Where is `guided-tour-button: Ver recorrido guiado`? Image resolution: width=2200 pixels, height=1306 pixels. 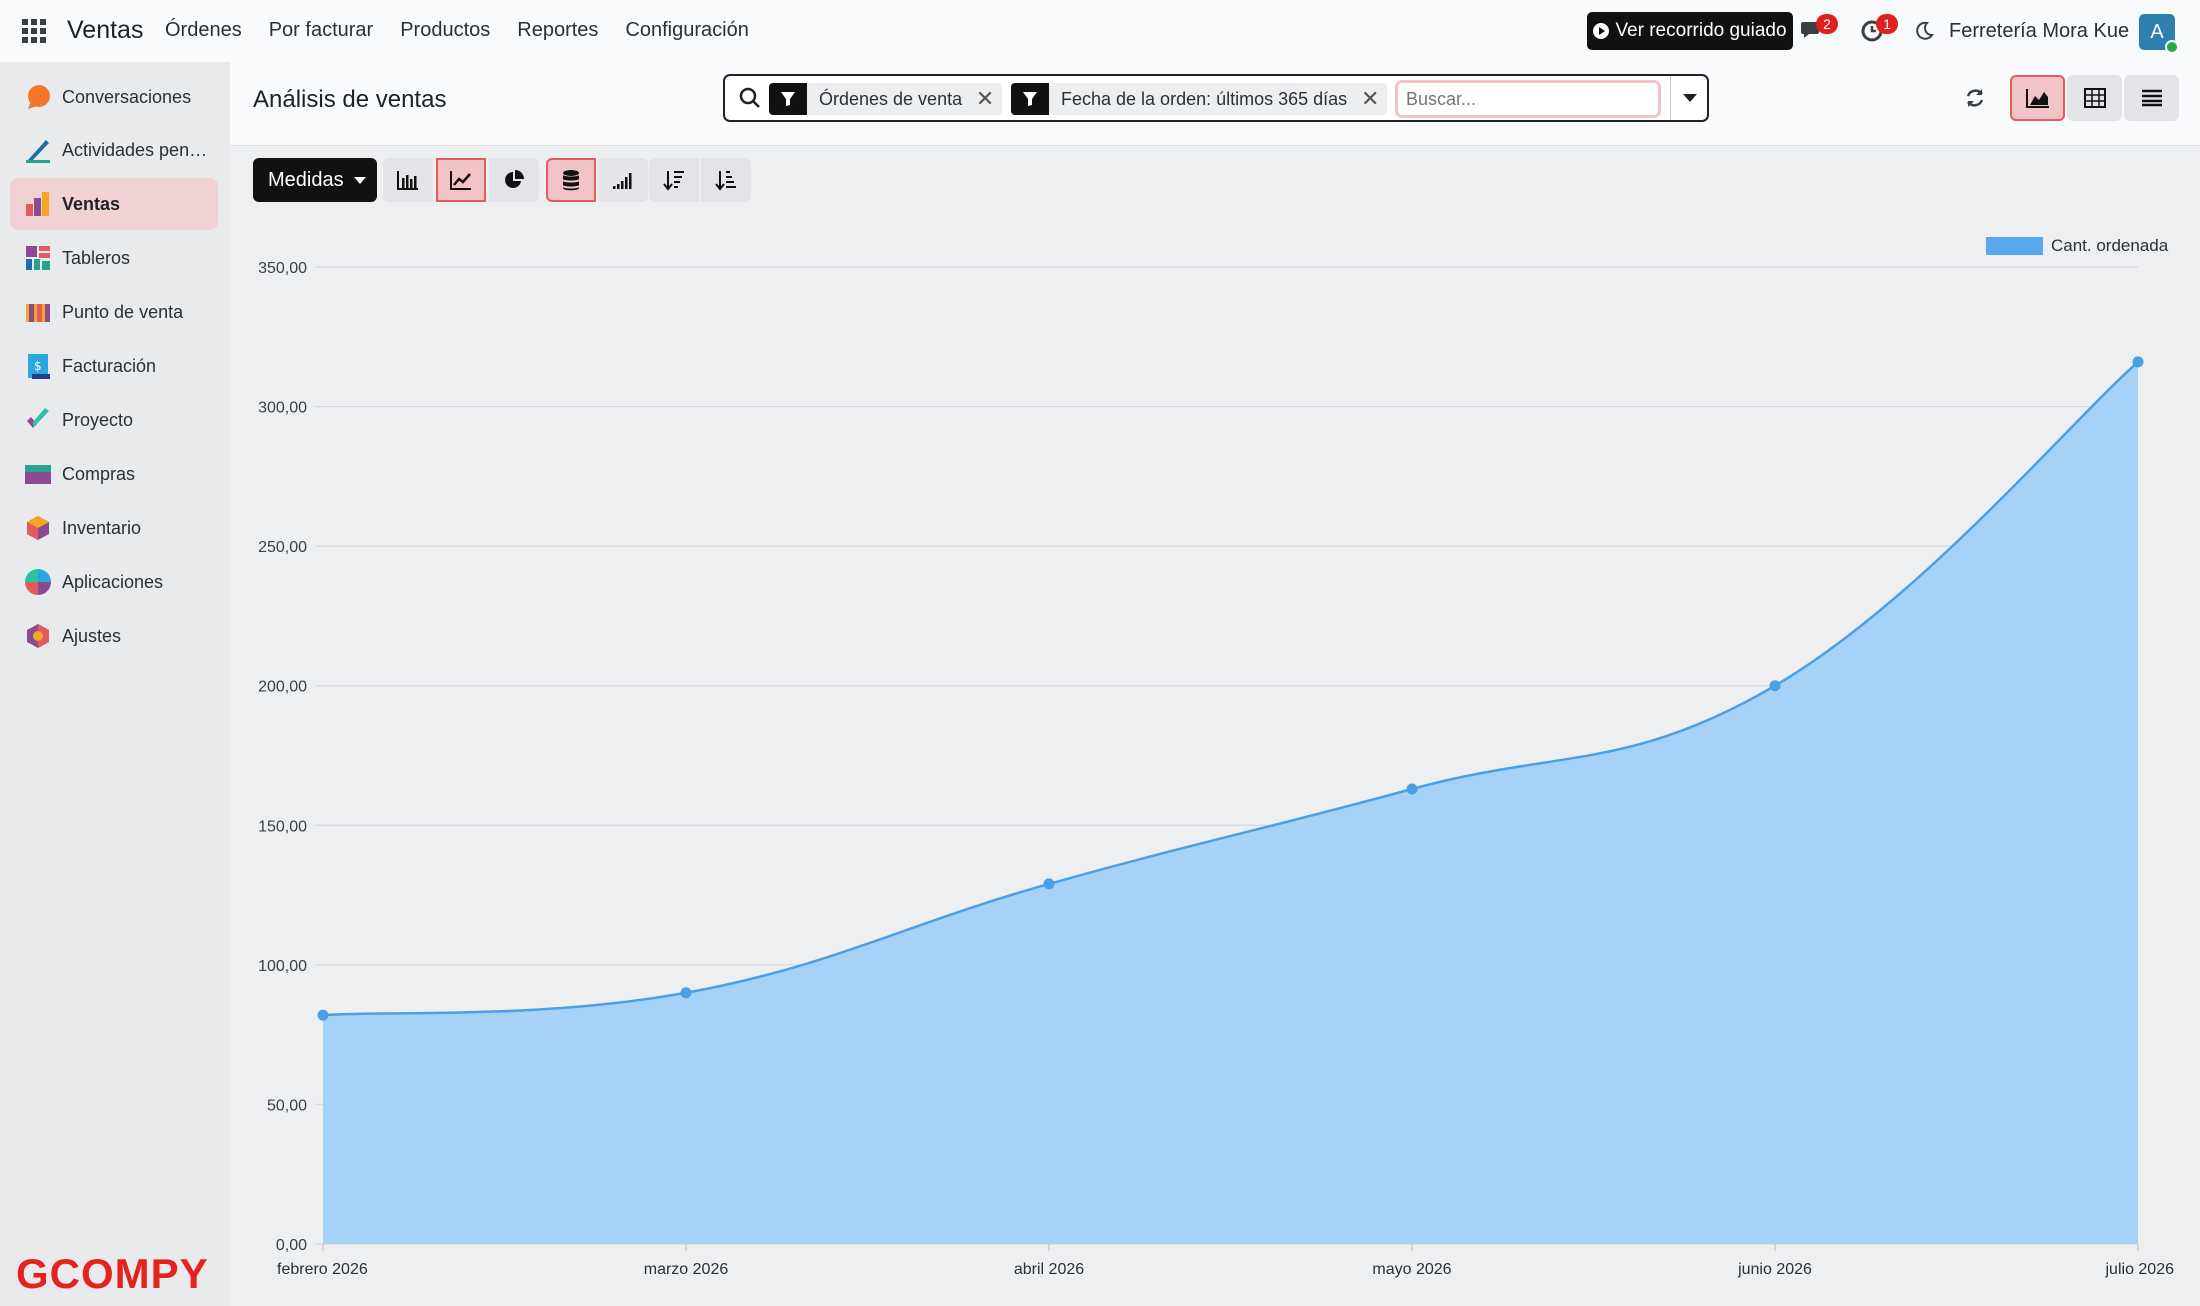 guided-tour-button: Ver recorrido guiado is located at coordinates (1690, 31).